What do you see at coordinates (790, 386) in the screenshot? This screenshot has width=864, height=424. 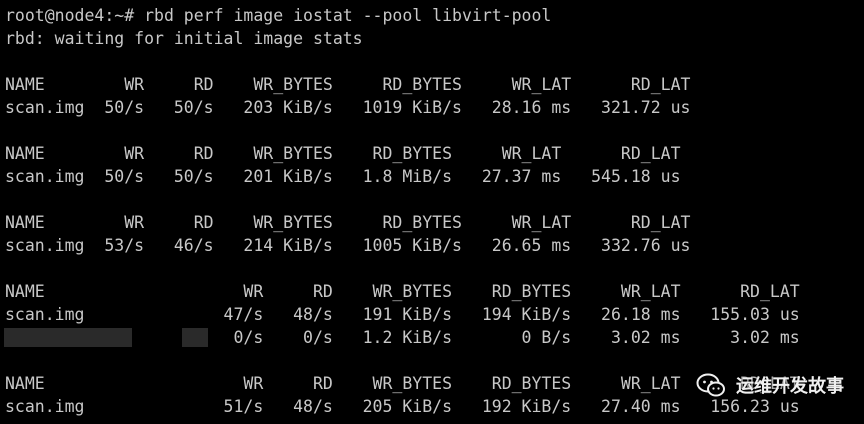 I see `watermark-text: 运维开发故事` at bounding box center [790, 386].